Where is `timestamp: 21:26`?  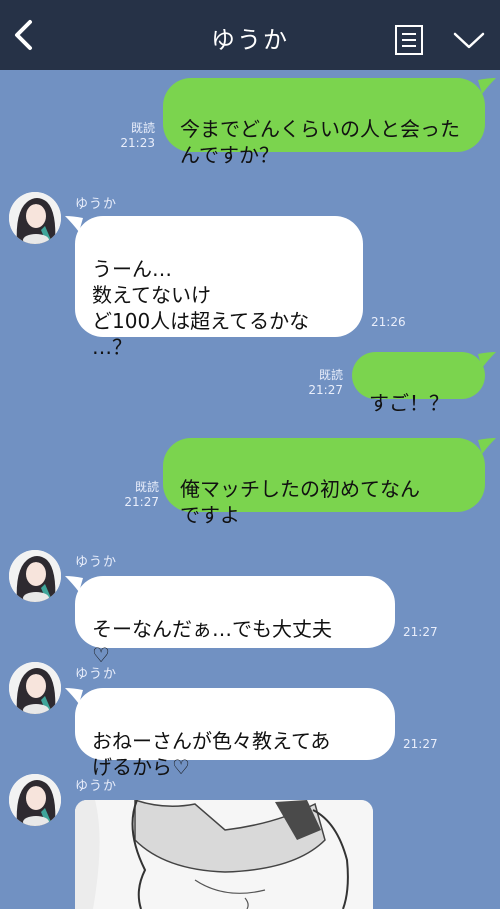
timestamp: 21:26 is located at coordinates (388, 322).